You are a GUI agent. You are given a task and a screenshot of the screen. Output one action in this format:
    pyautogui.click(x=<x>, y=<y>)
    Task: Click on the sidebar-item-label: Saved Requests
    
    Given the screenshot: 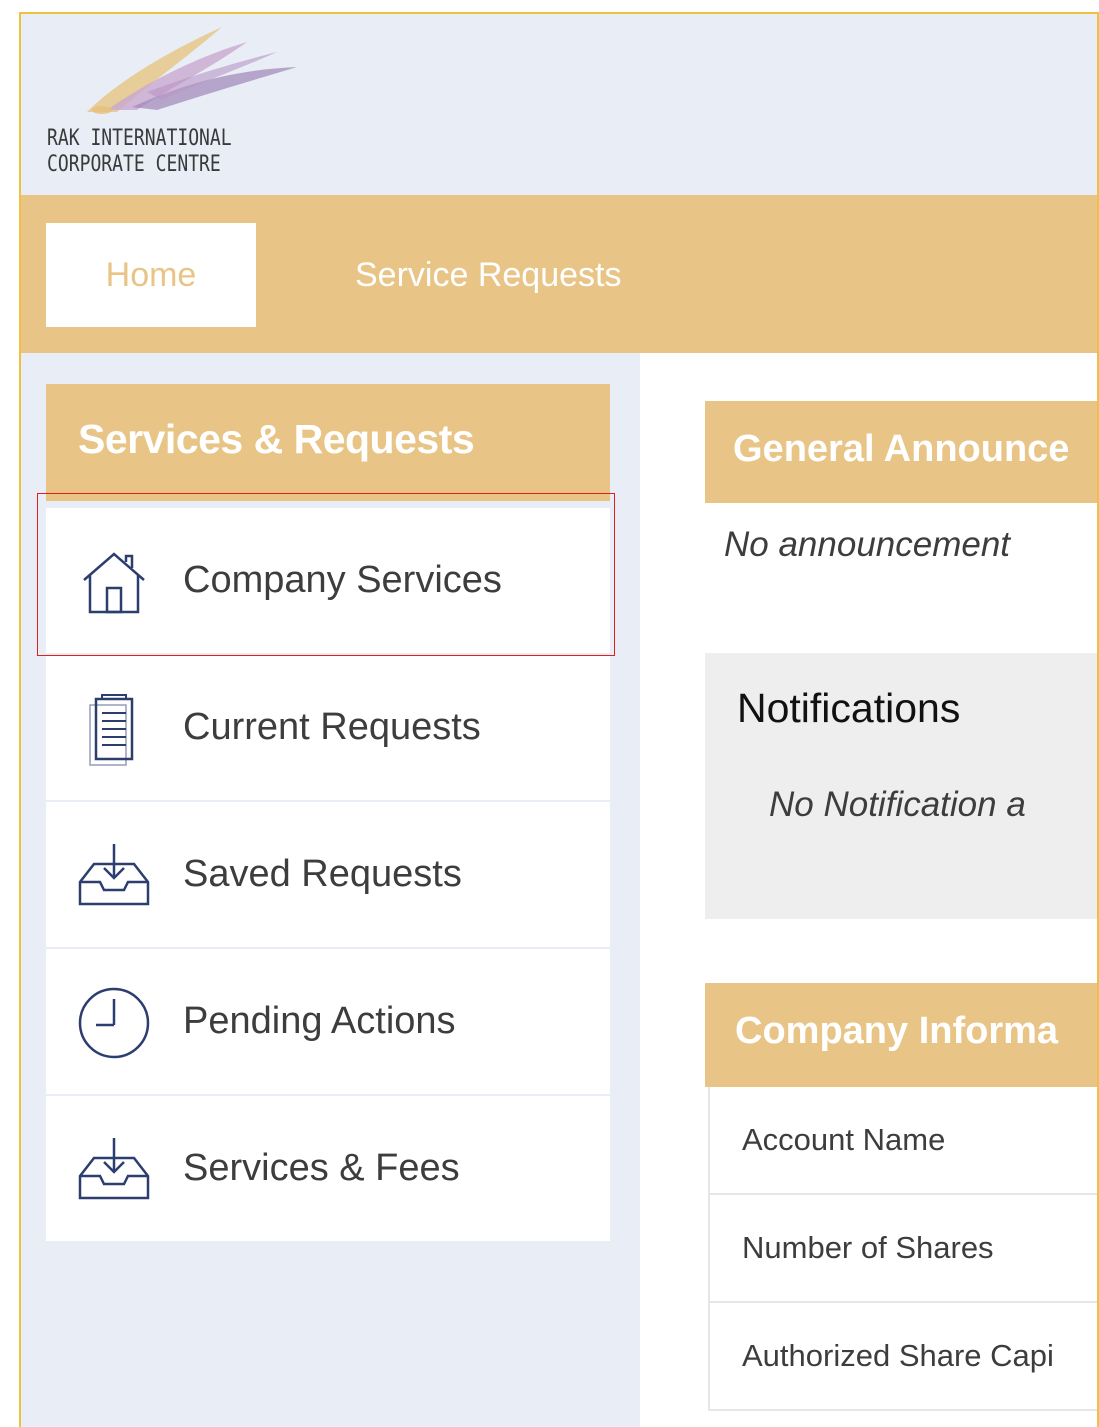 What is the action you would take?
    pyautogui.click(x=322, y=874)
    